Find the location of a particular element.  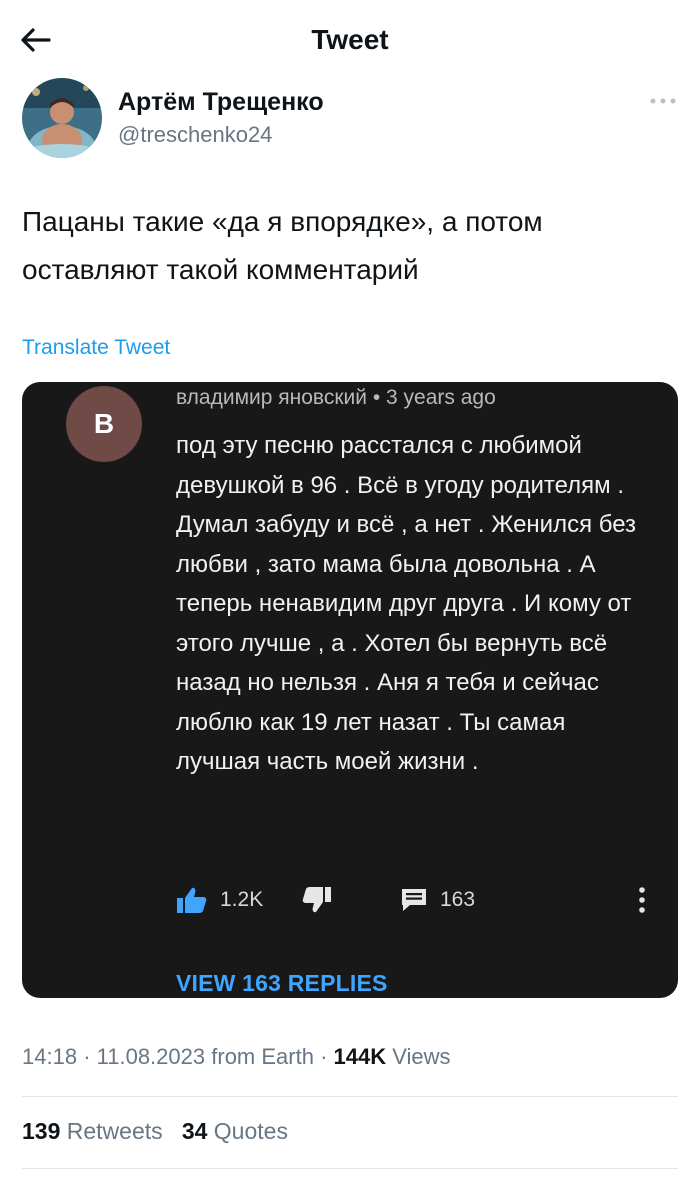

comment-time: 3 years ago is located at coordinates (441, 397).